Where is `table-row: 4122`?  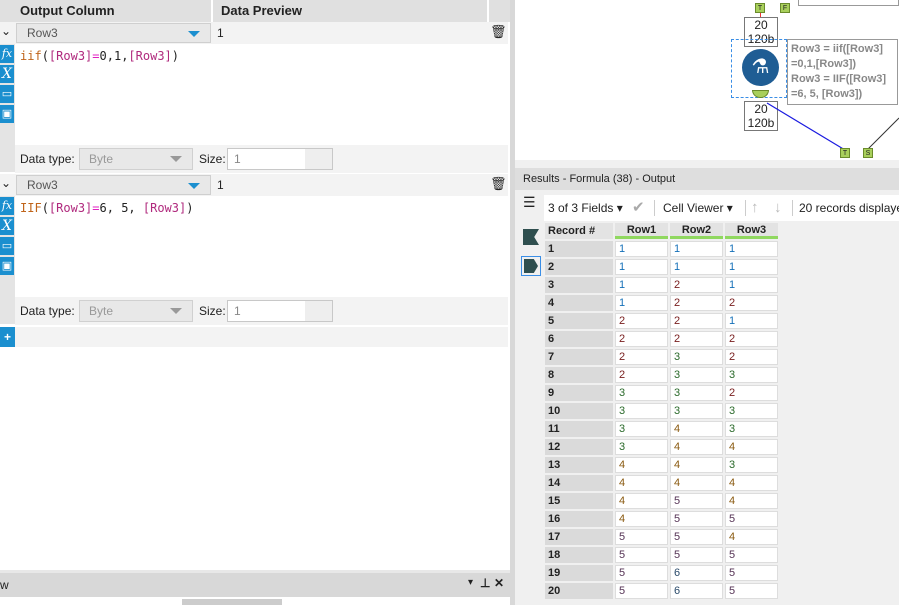 table-row: 4122 is located at coordinates (661, 303).